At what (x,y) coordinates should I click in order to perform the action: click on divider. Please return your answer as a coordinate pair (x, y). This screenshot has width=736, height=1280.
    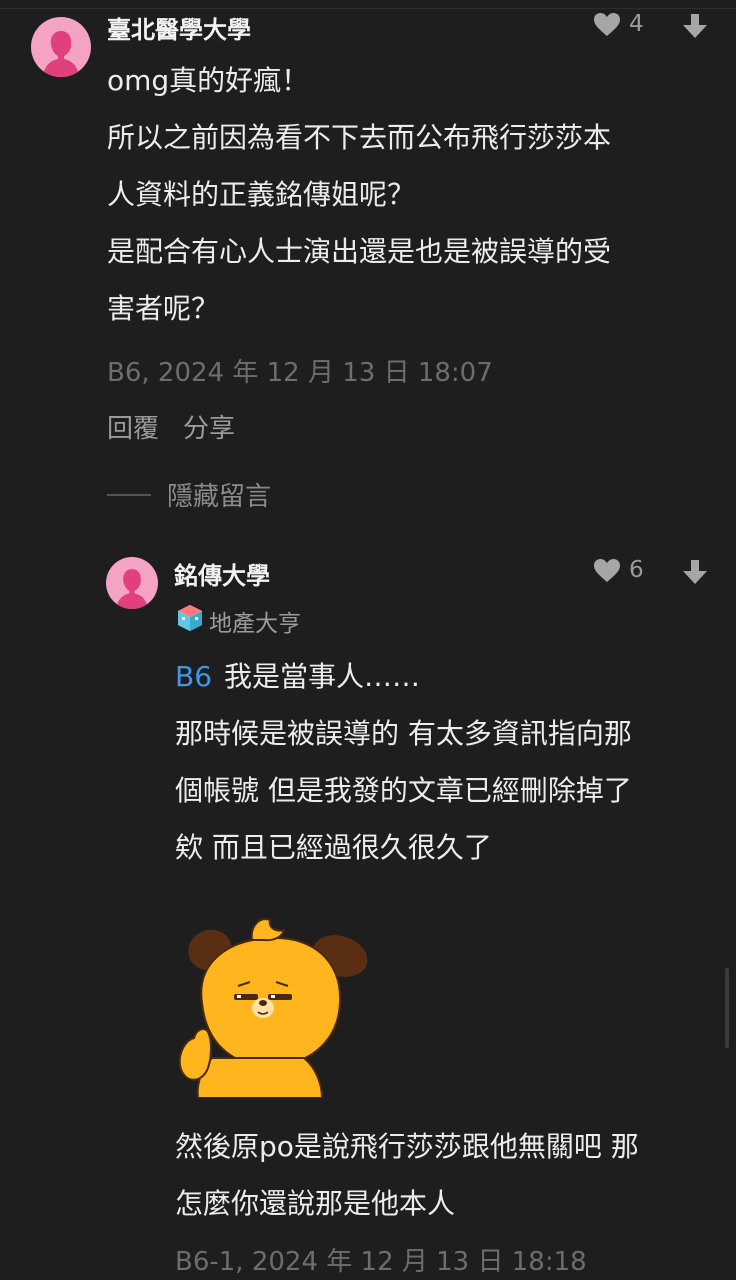
    Looking at the image, I should click on (368, 8).